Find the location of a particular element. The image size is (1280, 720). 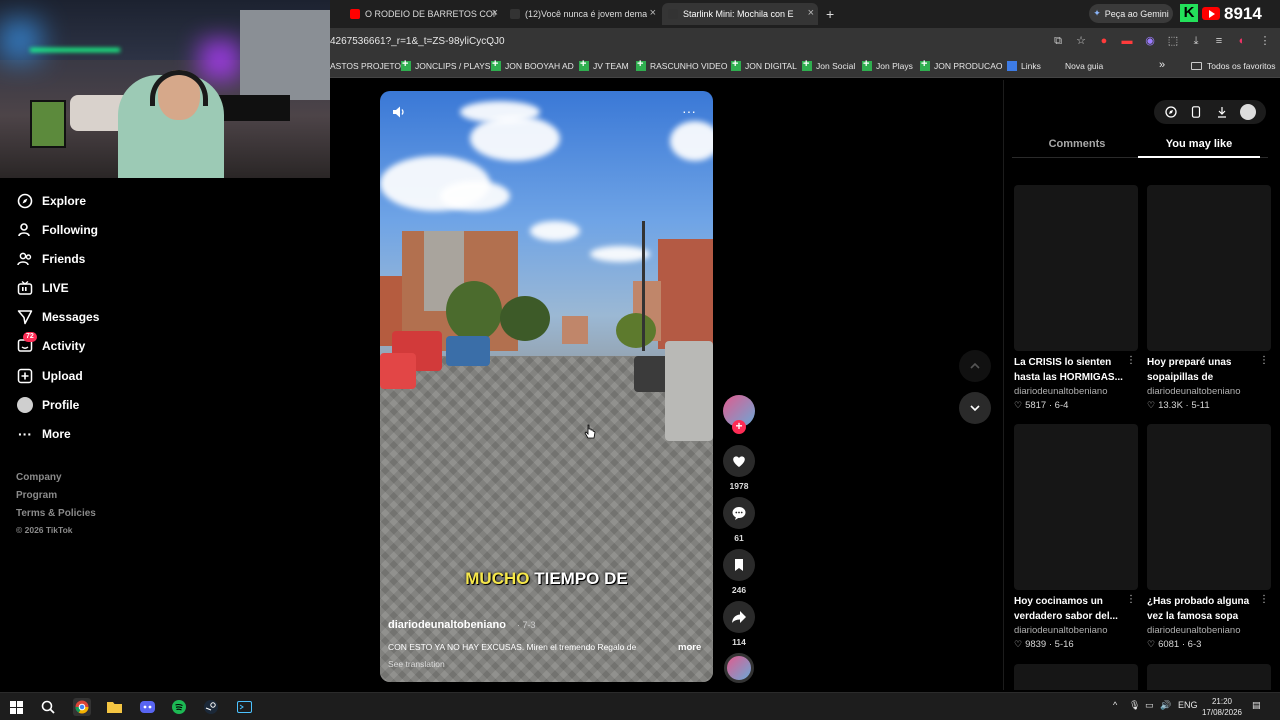

terminal-icon is located at coordinates (244, 707).